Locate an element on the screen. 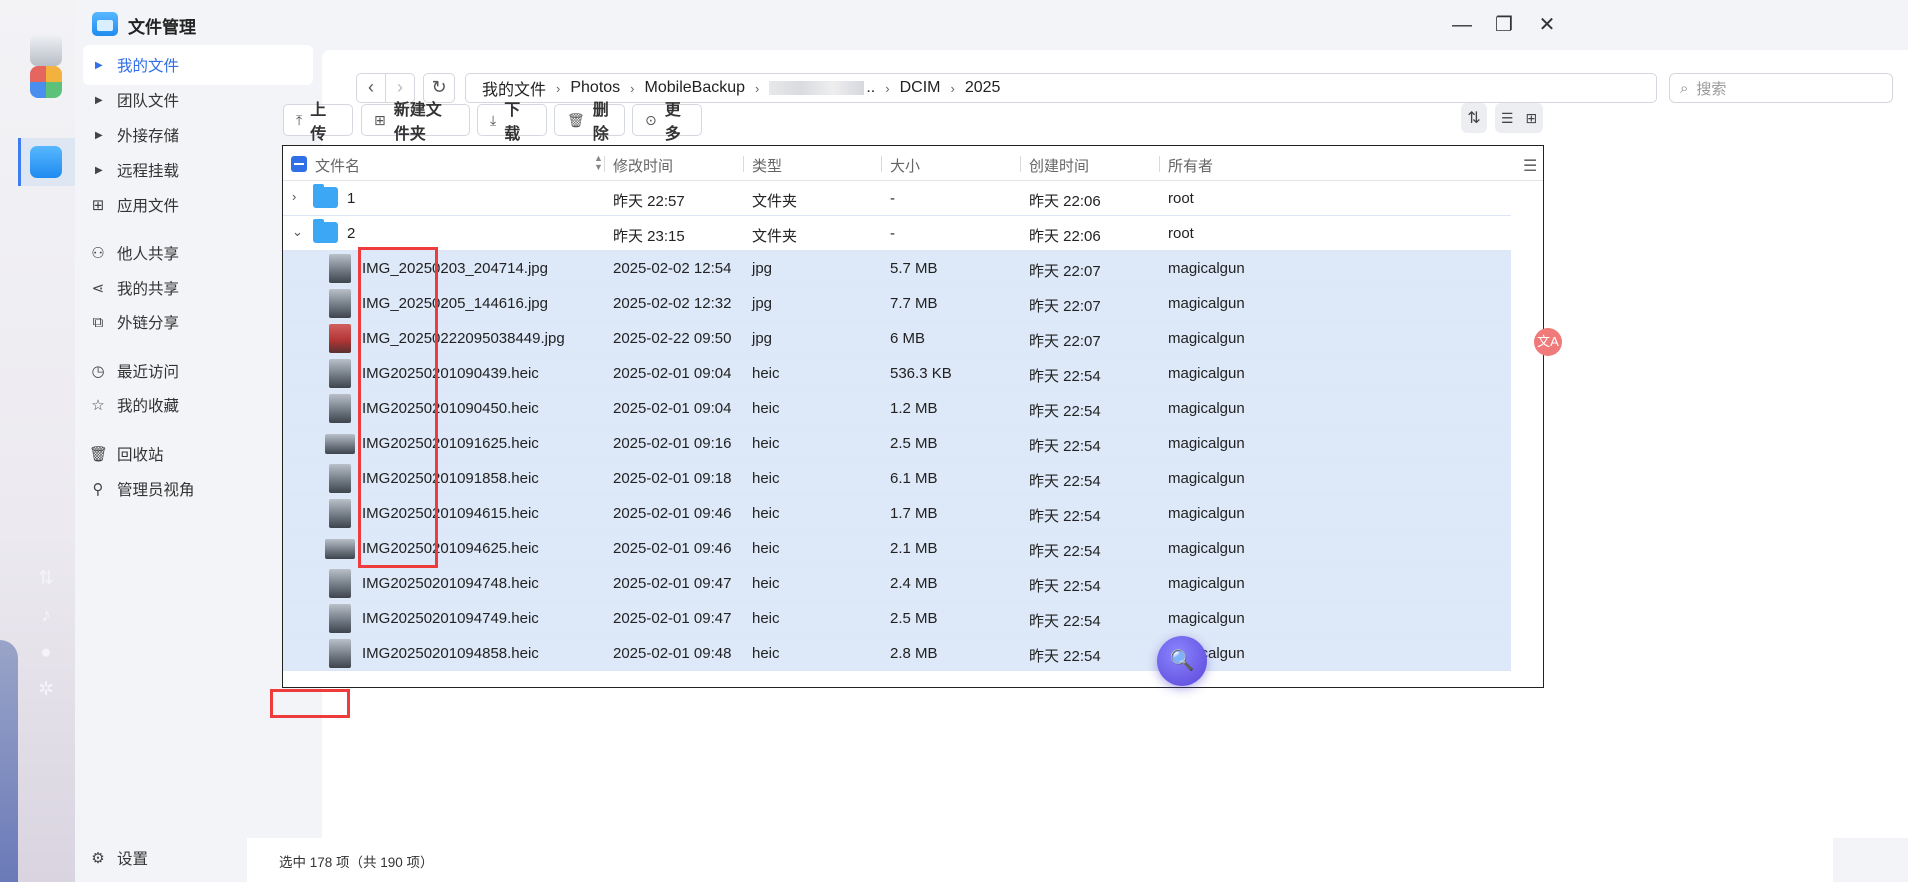  file-manager-dock-icon is located at coordinates (46, 162).